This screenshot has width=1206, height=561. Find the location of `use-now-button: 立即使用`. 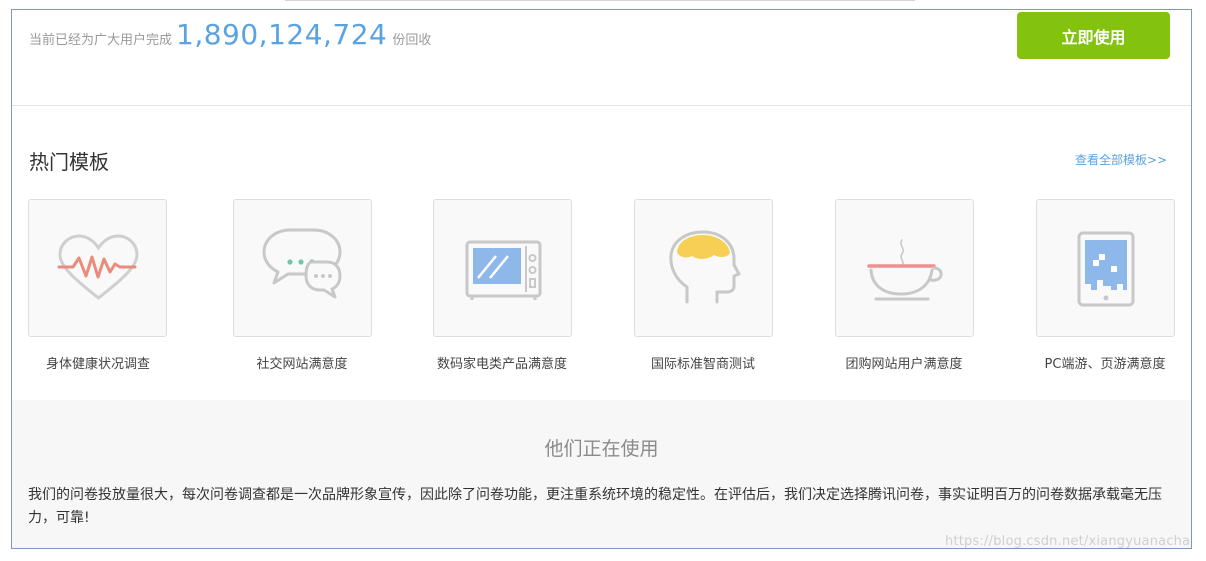

use-now-button: 立即使用 is located at coordinates (1093, 35).